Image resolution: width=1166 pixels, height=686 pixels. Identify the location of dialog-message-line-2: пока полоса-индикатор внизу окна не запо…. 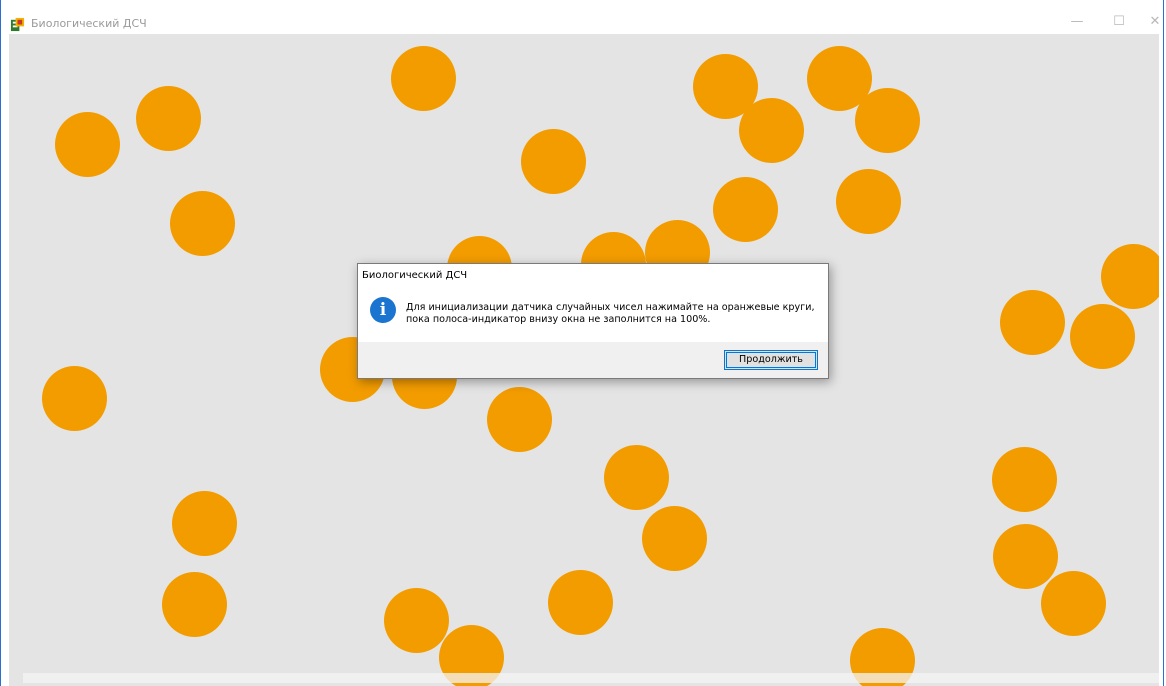
(558, 319).